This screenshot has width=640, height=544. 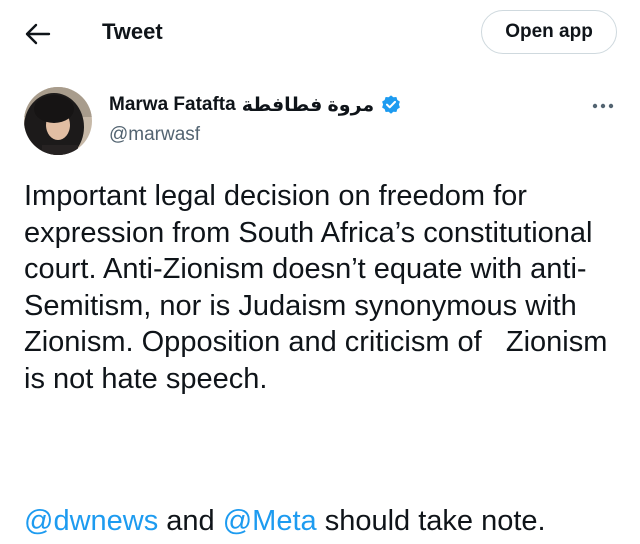 I want to click on more-horizontal-icon, so click(x=603, y=106).